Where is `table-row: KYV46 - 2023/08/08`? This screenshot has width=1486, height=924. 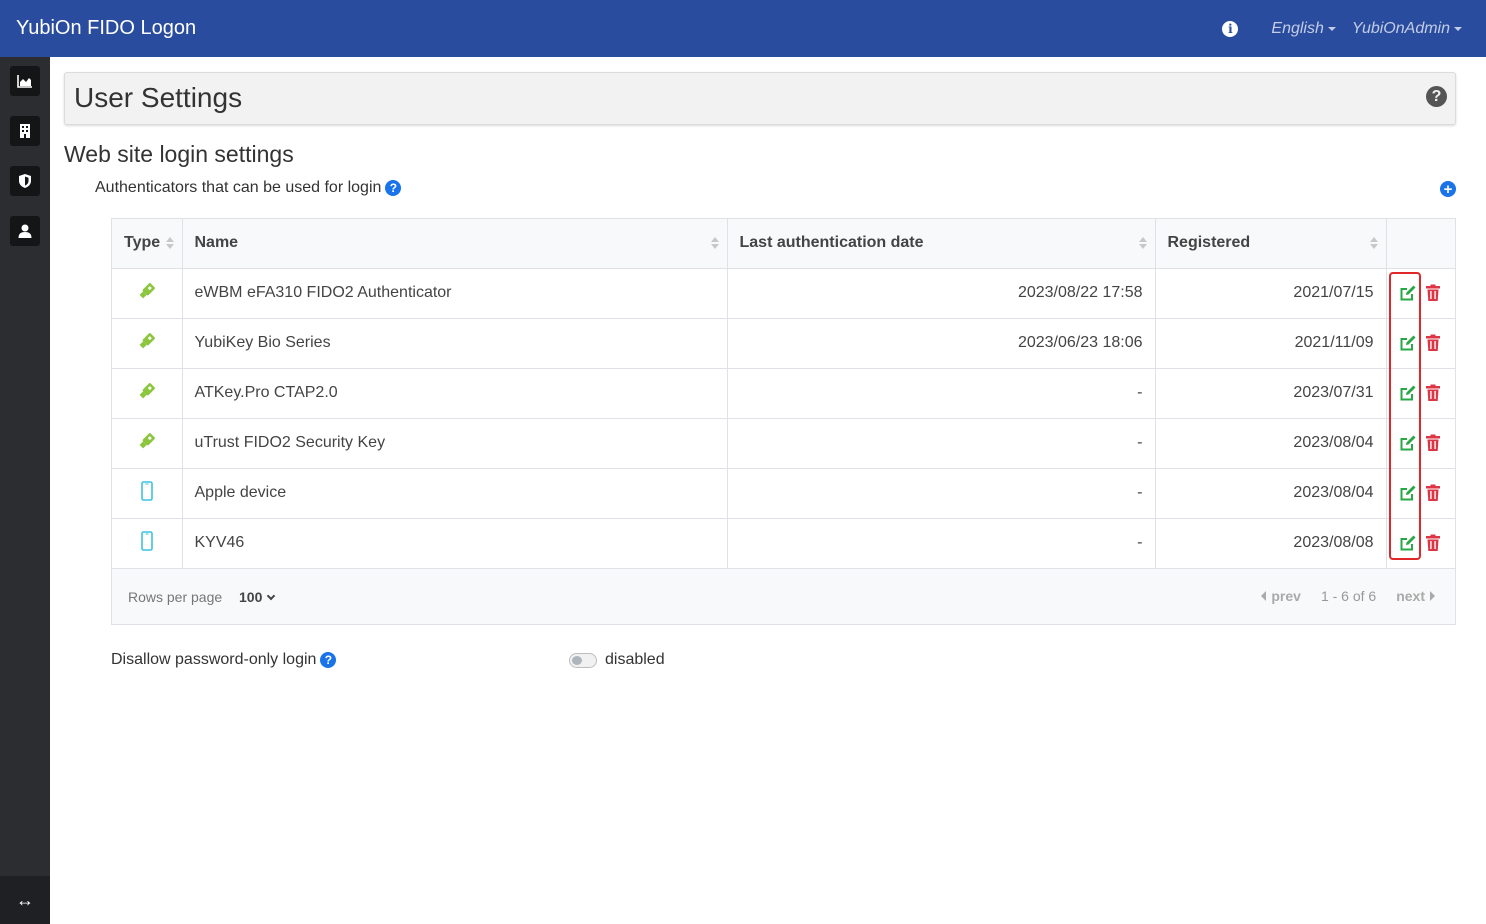
table-row: KYV46 - 2023/08/08 is located at coordinates (783, 543).